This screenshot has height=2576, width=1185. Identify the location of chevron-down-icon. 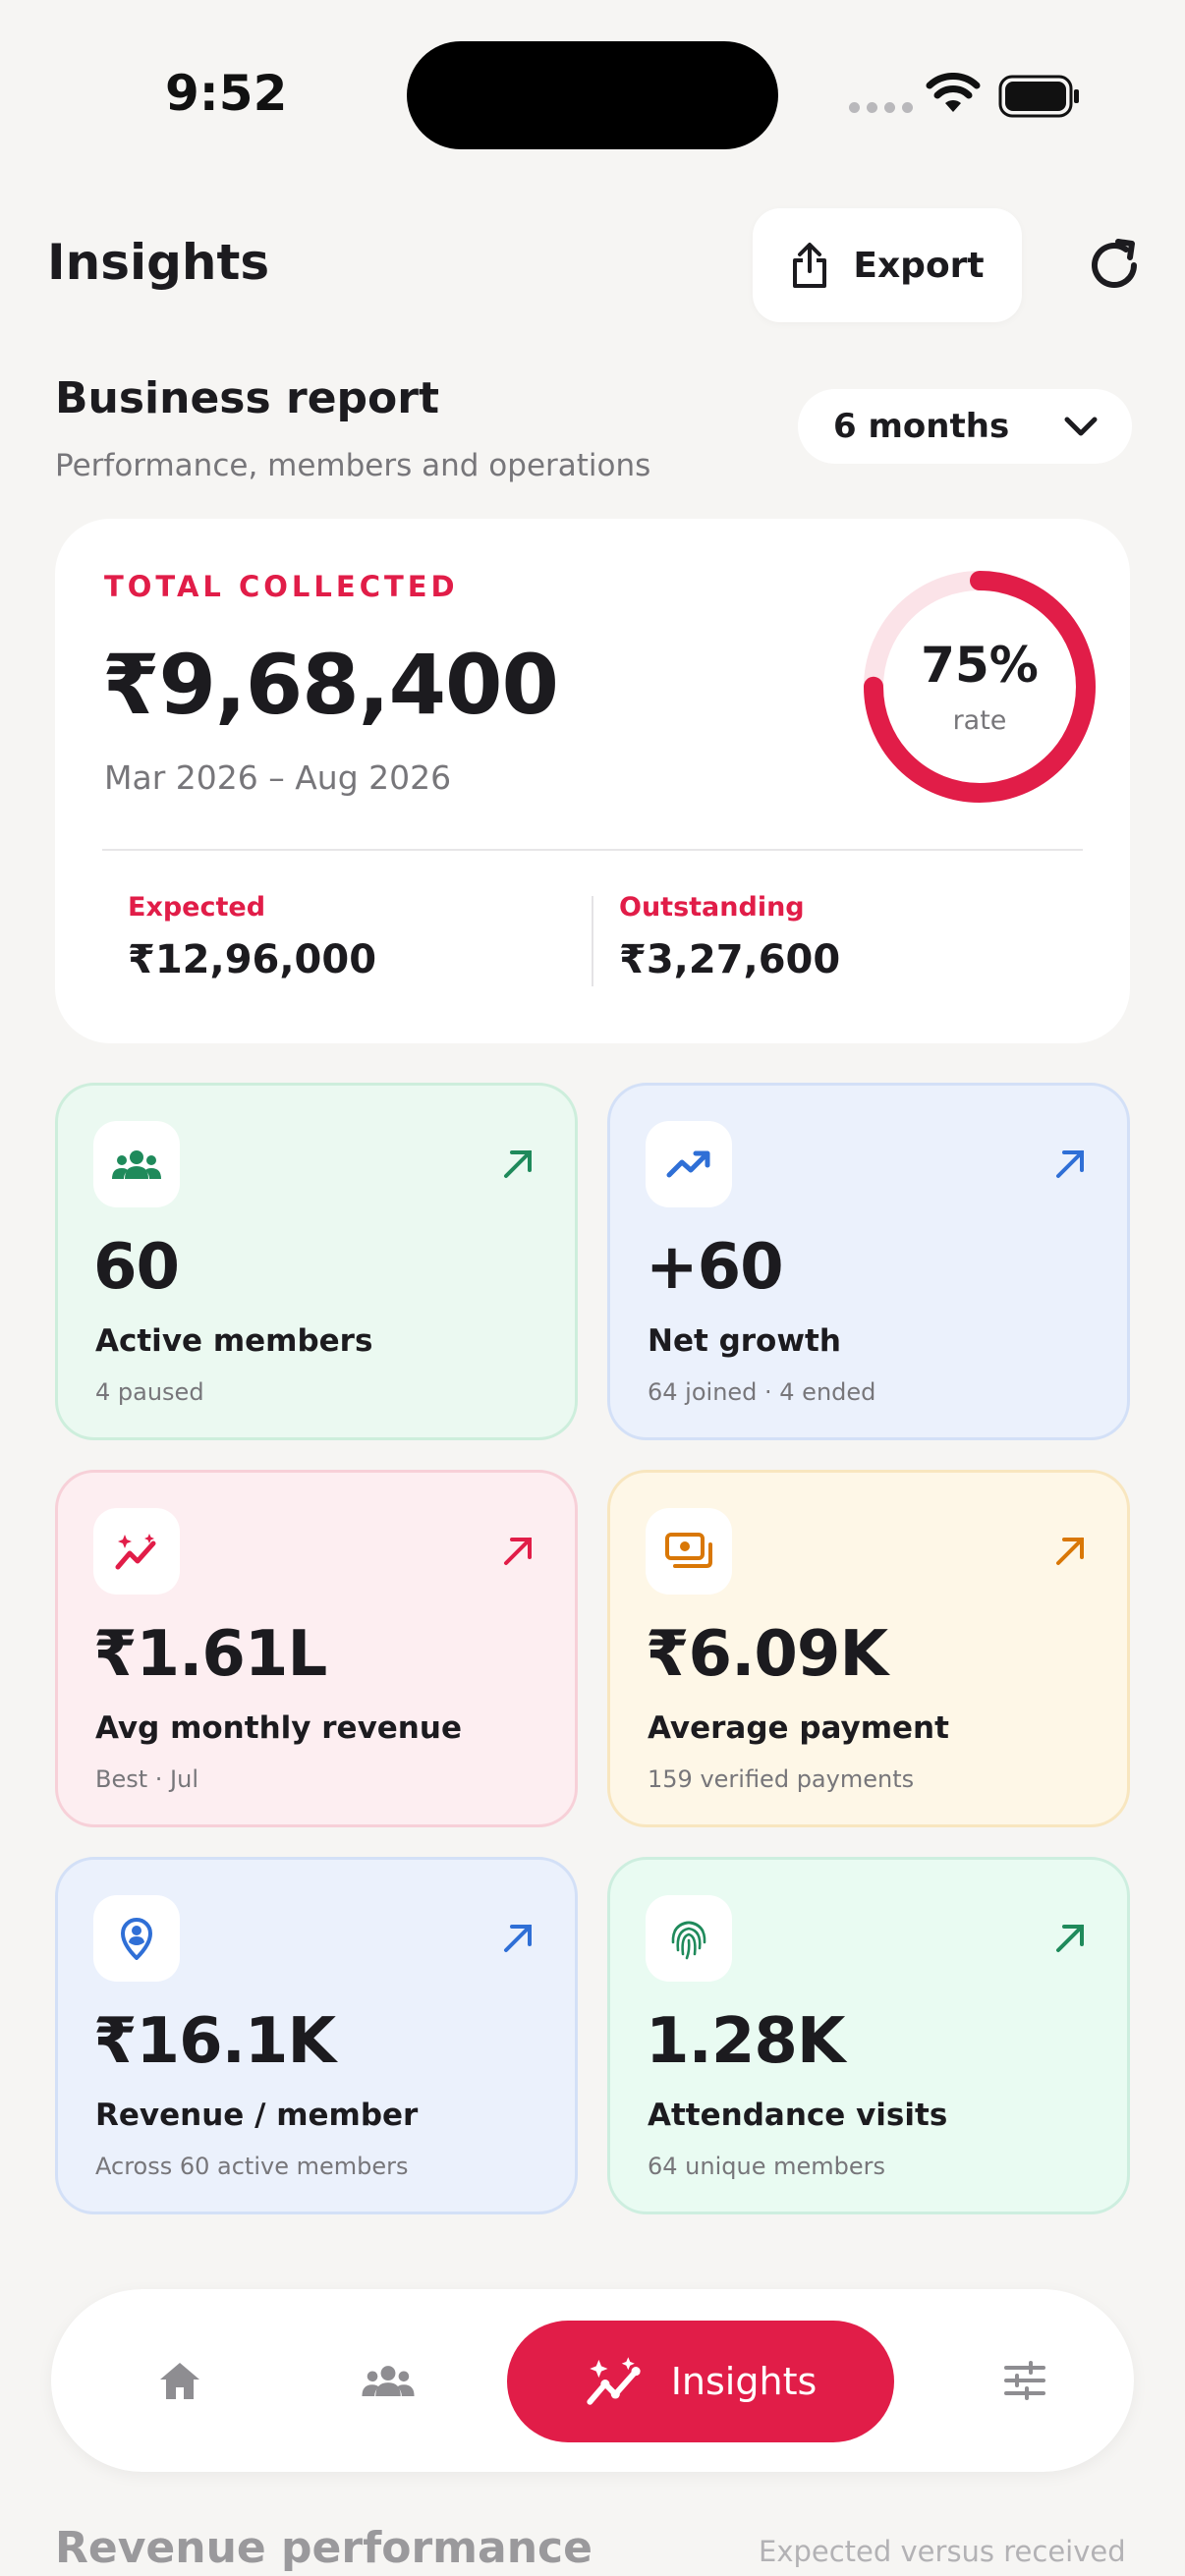
(1081, 426).